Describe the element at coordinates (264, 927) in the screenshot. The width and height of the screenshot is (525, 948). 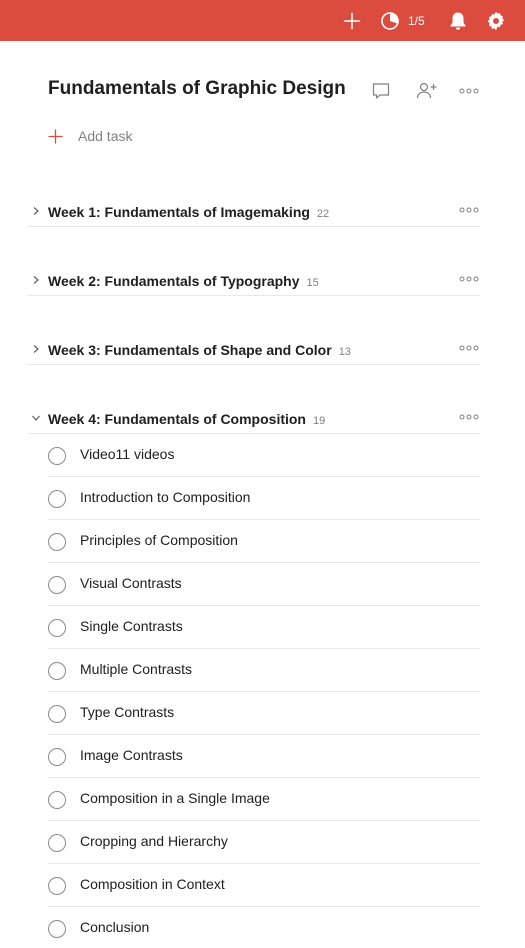
I see `task-item: Conclusion` at that location.